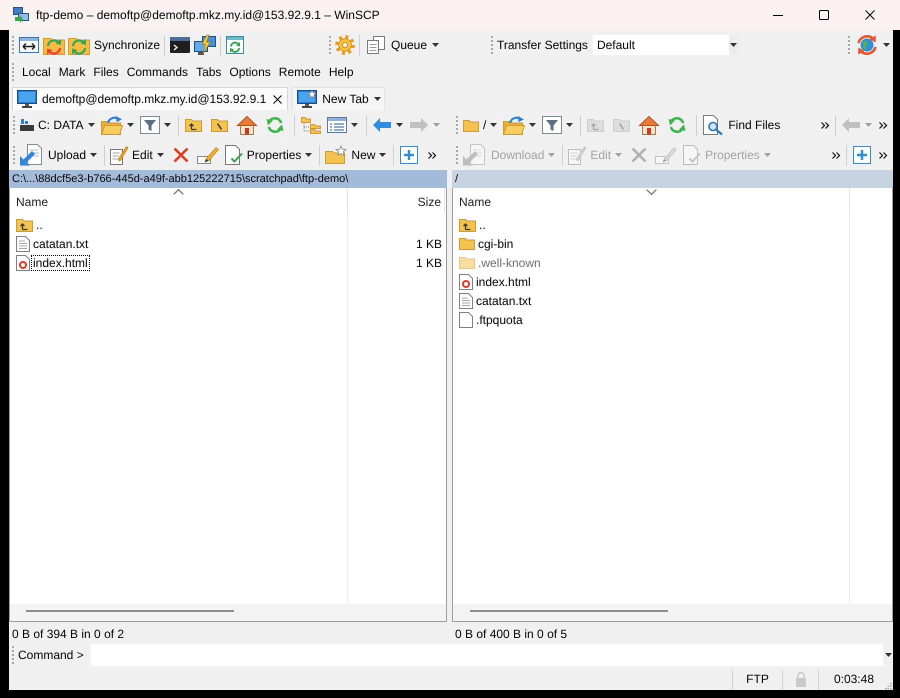 The height and width of the screenshot is (698, 900). I want to click on location-dropdown: C: DATA, so click(57, 125).